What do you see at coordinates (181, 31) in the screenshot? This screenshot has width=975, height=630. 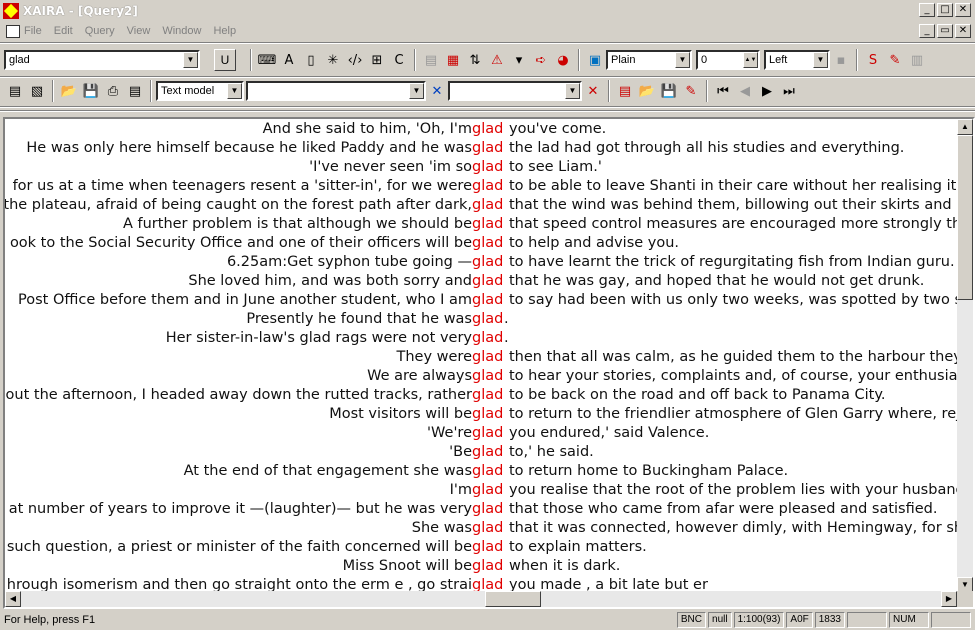 I see `menu-window: Window` at bounding box center [181, 31].